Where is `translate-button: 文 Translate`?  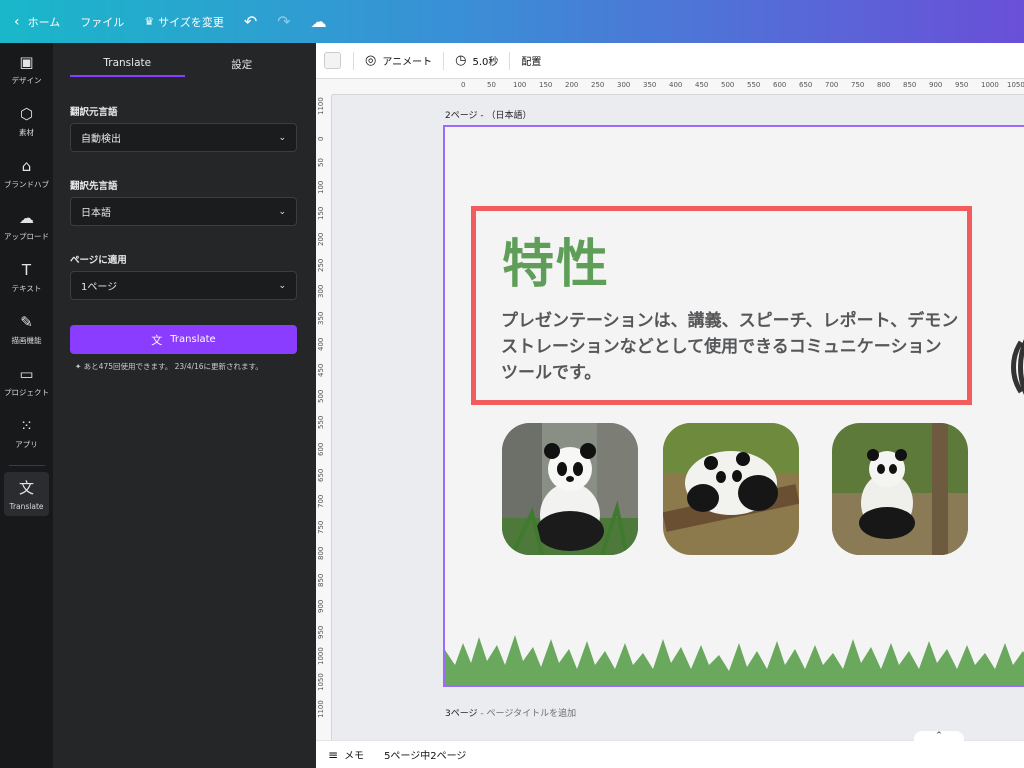
translate-button: 文 Translate is located at coordinates (183, 339).